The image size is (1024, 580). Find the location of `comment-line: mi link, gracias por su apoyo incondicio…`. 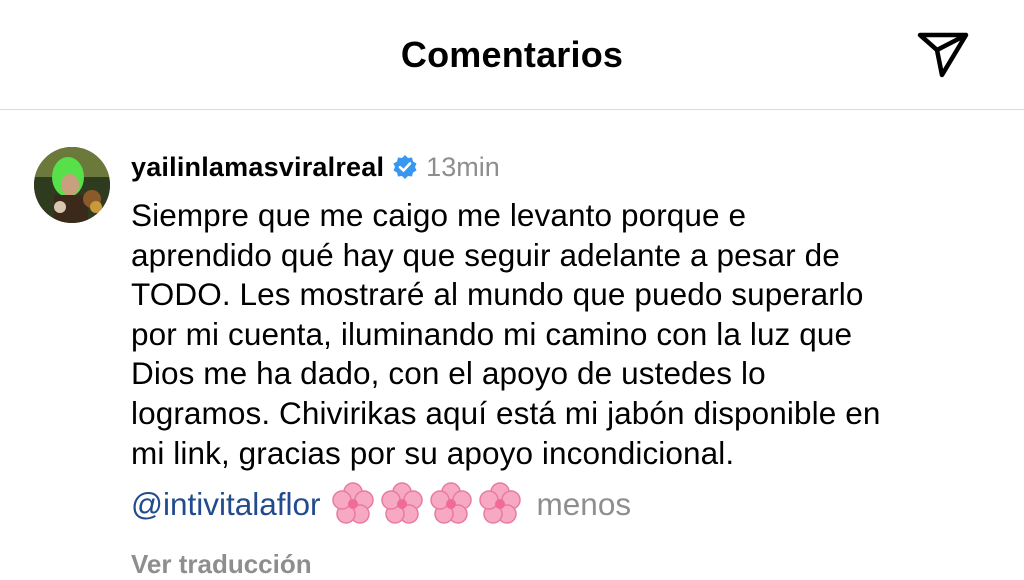

comment-line: mi link, gracias por su apoyo incondicio… is located at coordinates (433, 452).